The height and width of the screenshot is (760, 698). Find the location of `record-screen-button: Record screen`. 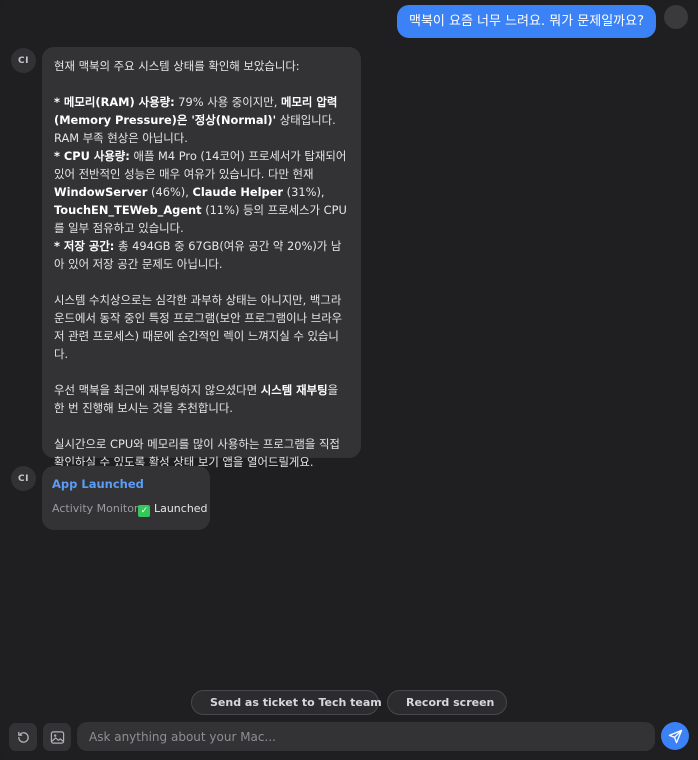

record-screen-button: Record screen is located at coordinates (447, 702).